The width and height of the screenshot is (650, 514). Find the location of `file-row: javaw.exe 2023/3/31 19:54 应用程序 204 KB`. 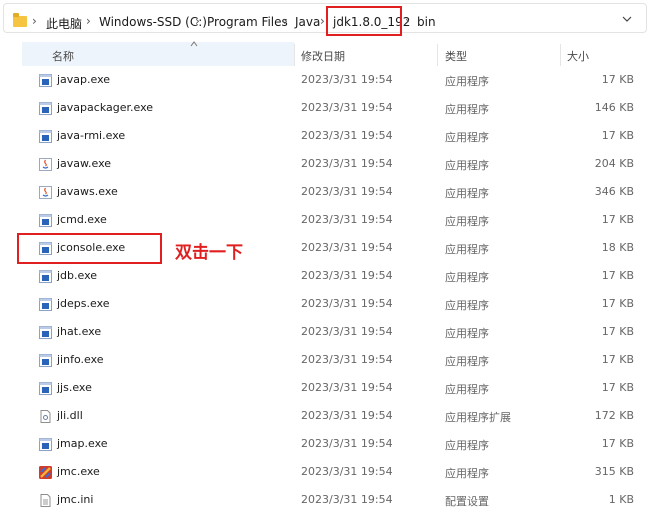

file-row: javaw.exe 2023/3/31 19:54 应用程序 204 KB is located at coordinates (325, 164).